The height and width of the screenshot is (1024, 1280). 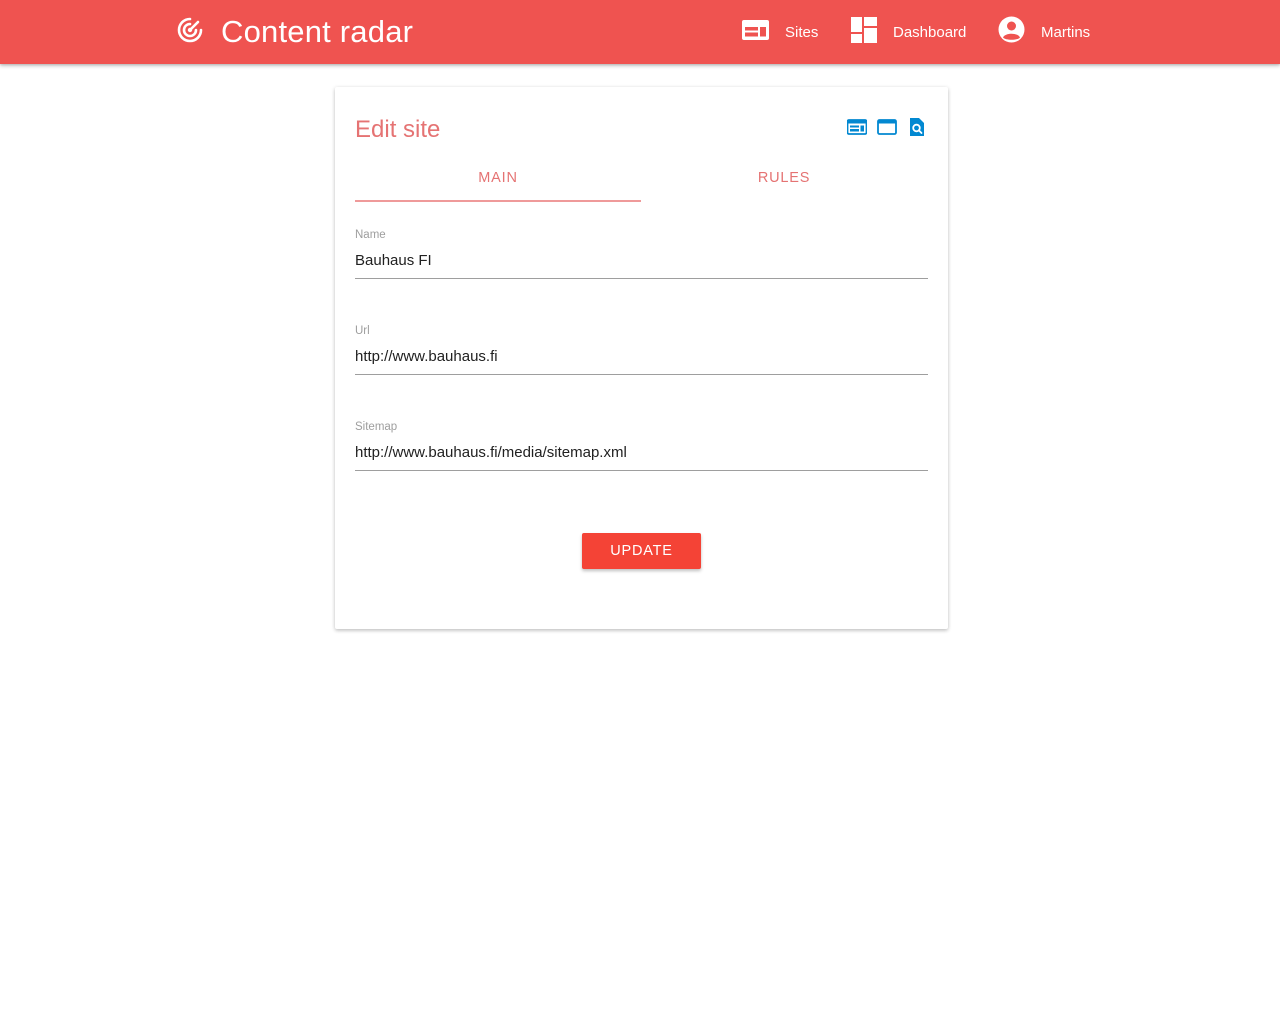 I want to click on name-field: Name, so click(x=641, y=261).